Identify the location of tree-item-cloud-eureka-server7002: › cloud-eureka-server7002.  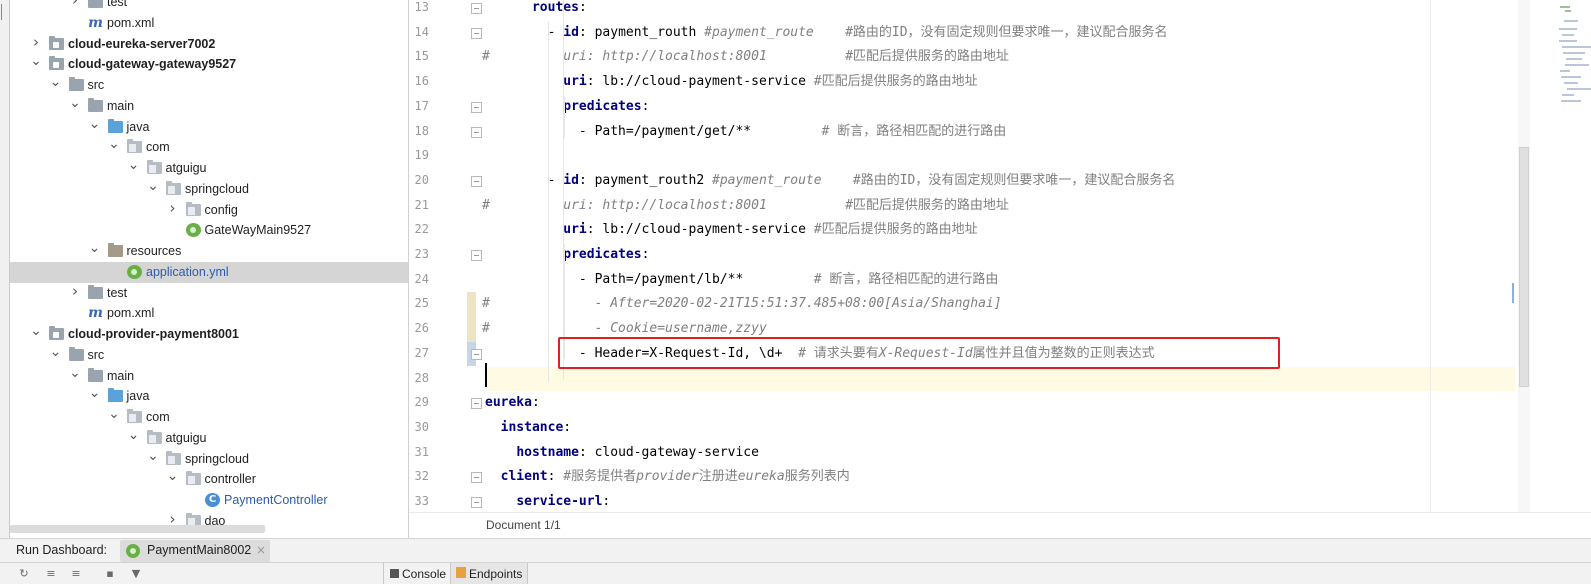
(209, 44).